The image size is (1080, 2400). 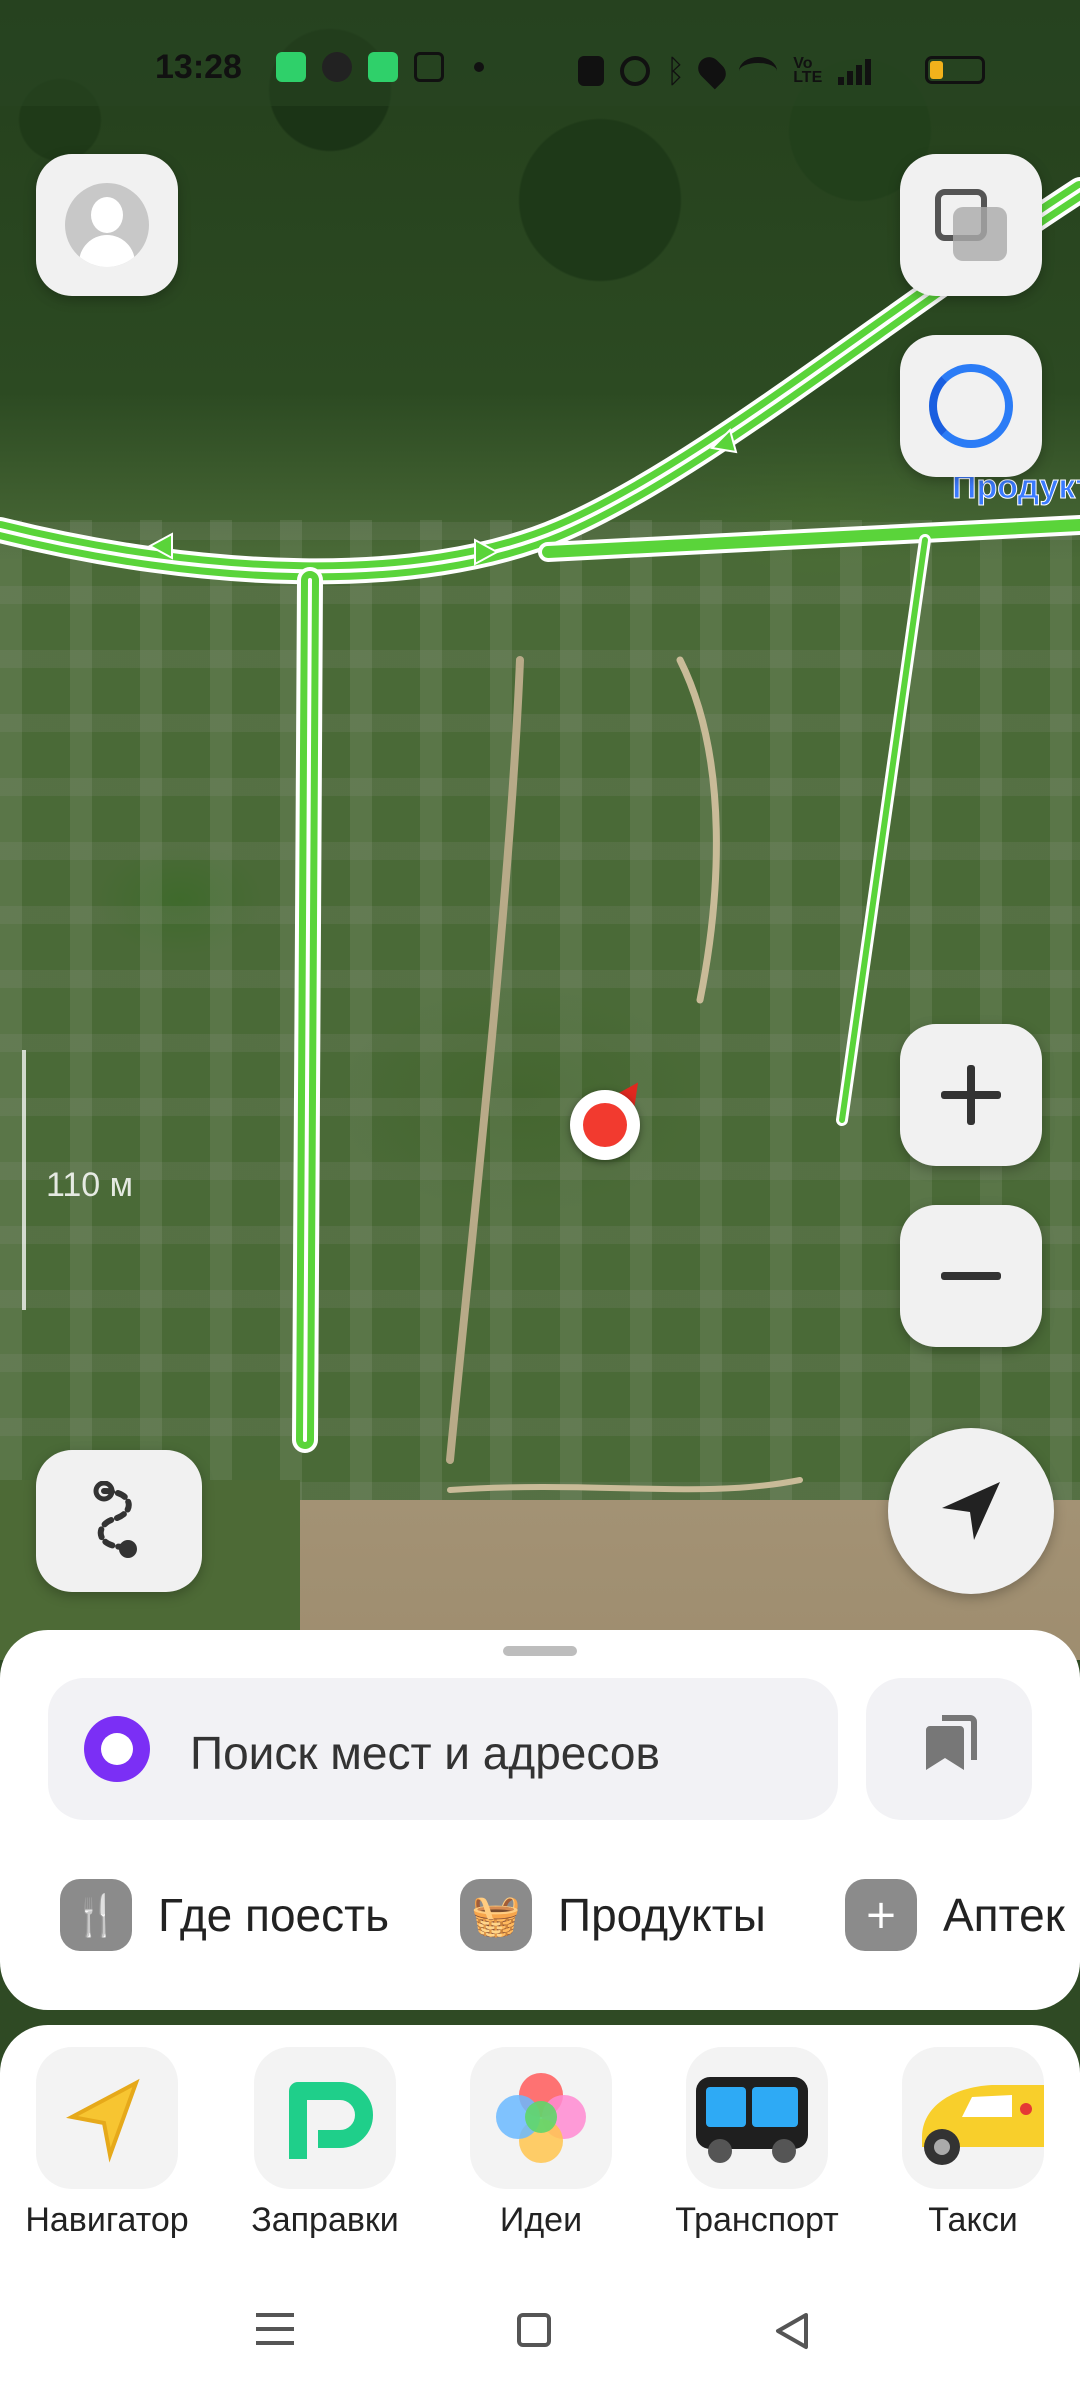 I want to click on avatar, so click(x=107, y=225).